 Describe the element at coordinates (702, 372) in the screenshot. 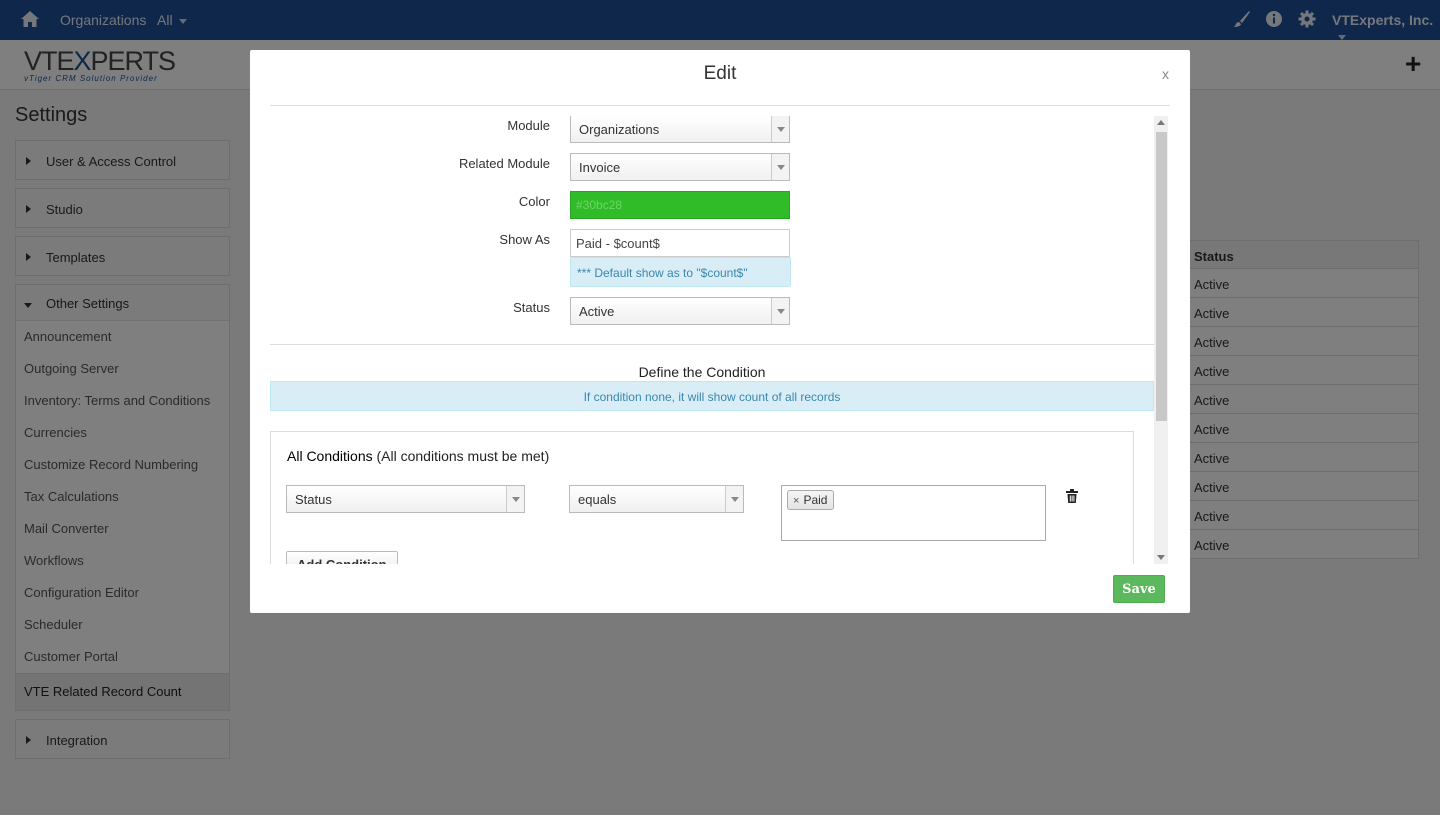

I see `condition-title: Define the Condition` at that location.